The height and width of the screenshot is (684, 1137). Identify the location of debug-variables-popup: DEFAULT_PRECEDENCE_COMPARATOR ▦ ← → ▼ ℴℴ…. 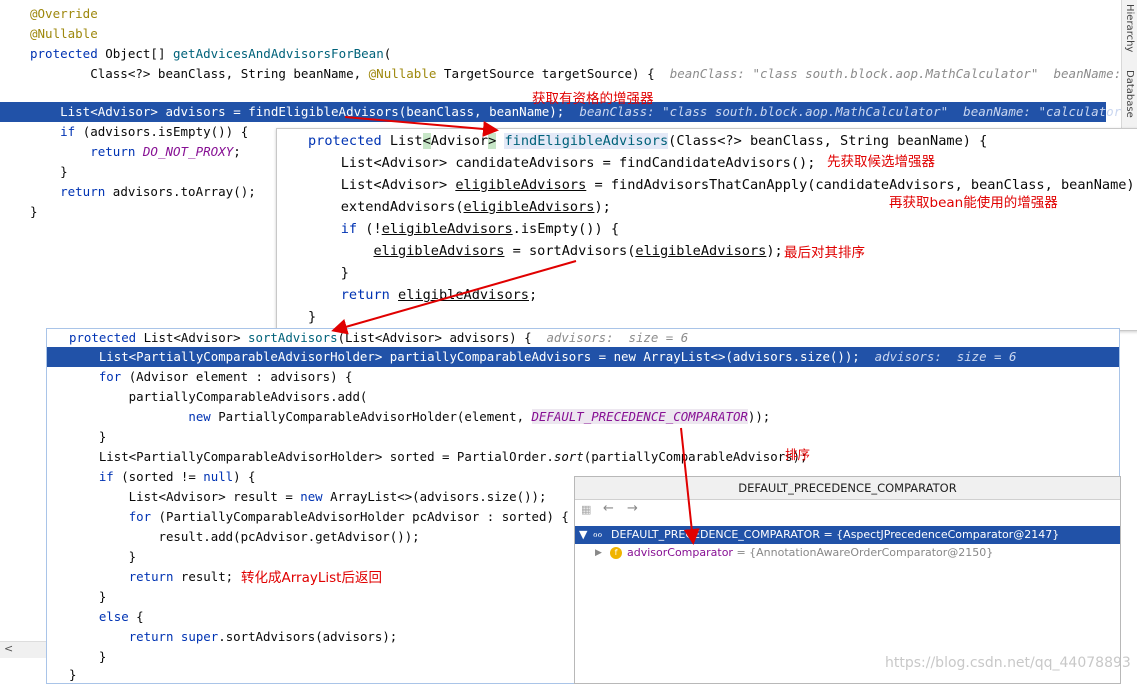
(847, 580).